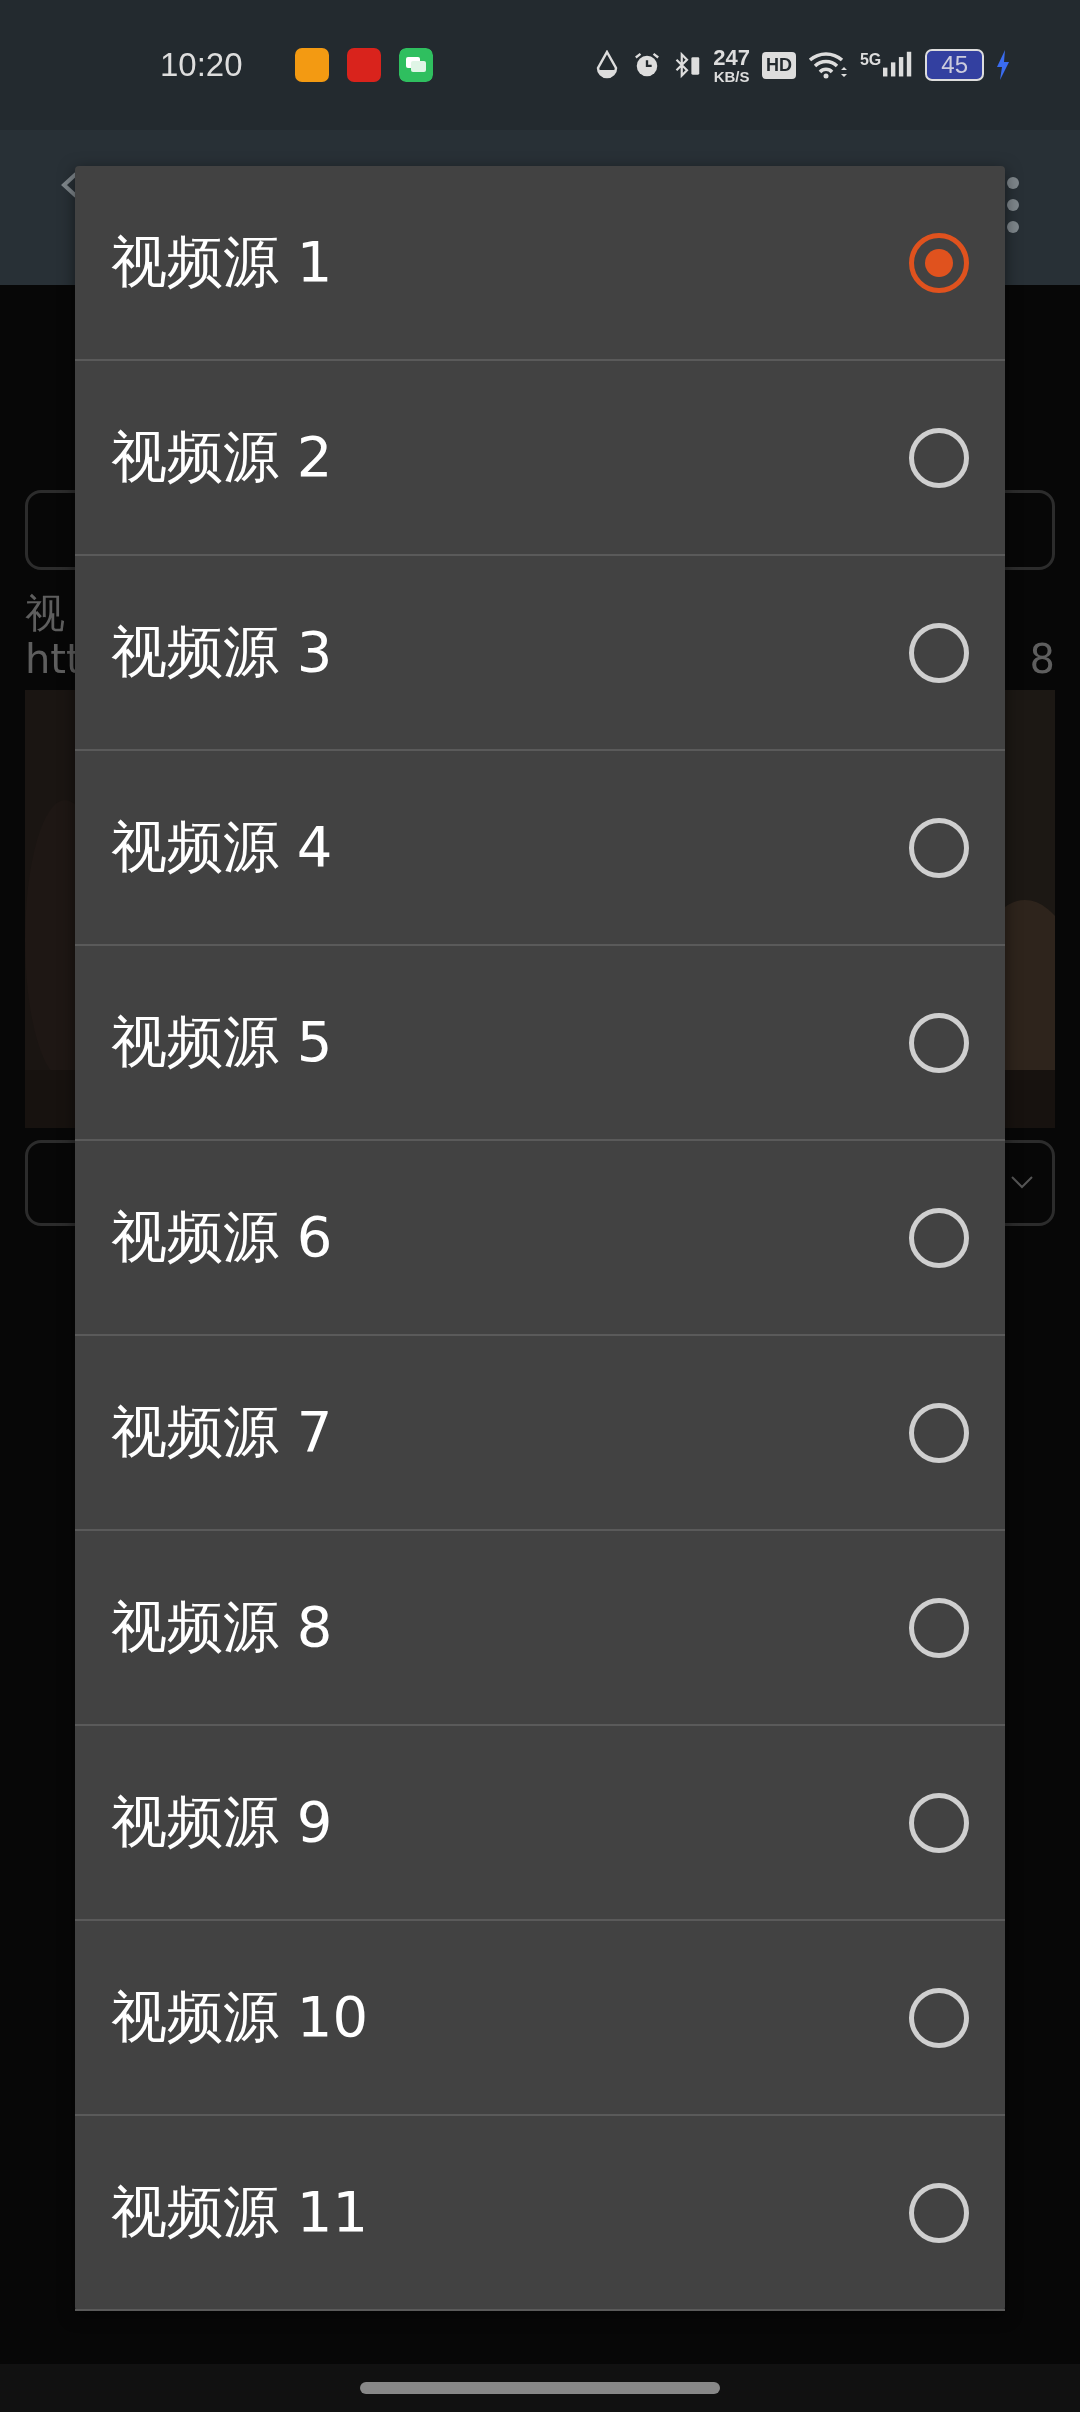 This screenshot has height=2412, width=1080. I want to click on url-text: 8, so click(1042, 659).